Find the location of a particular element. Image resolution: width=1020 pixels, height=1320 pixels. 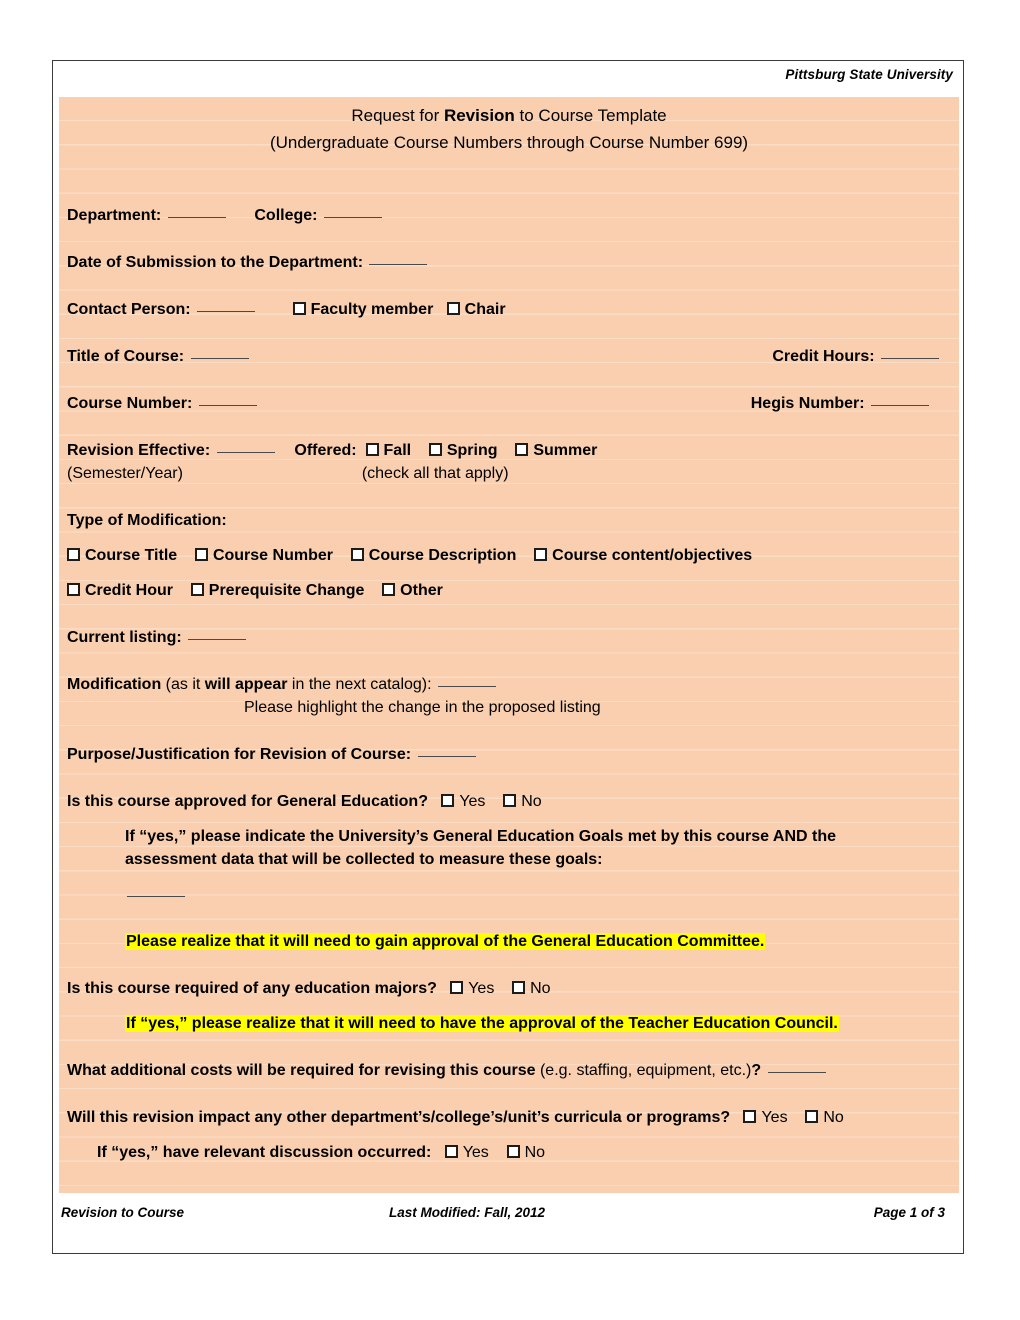

hegis-number-input is located at coordinates (900, 405).